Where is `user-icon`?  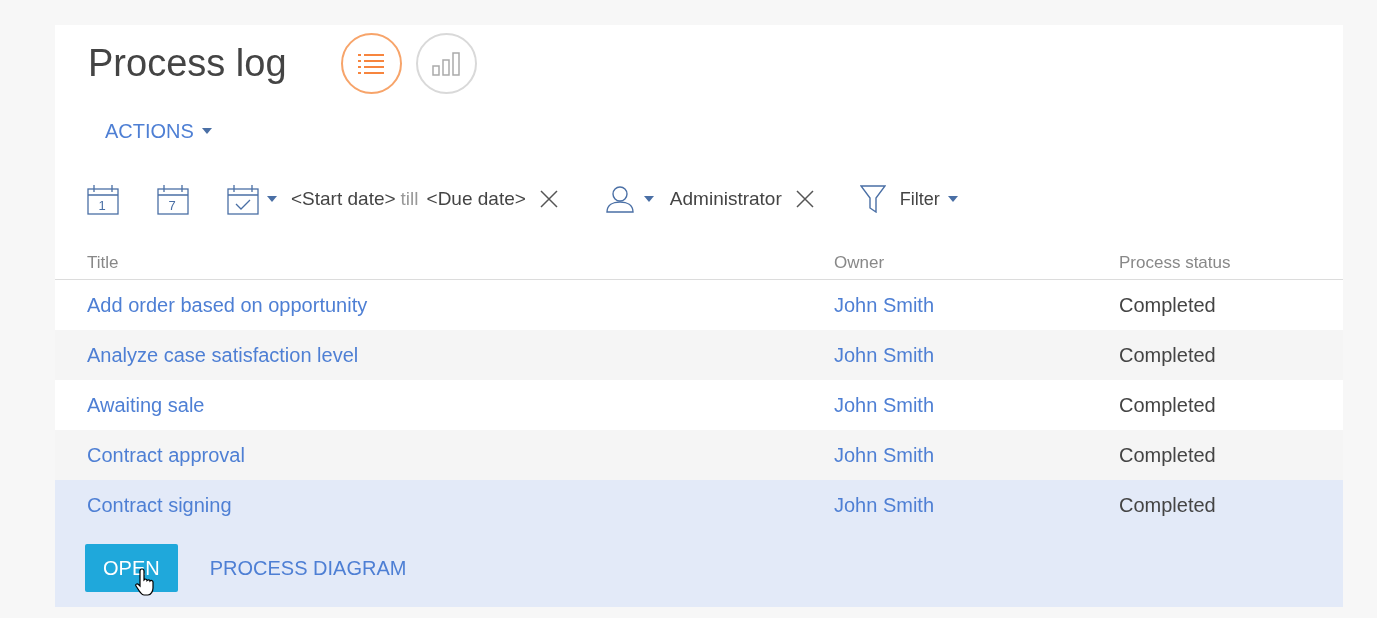
user-icon is located at coordinates (619, 199).